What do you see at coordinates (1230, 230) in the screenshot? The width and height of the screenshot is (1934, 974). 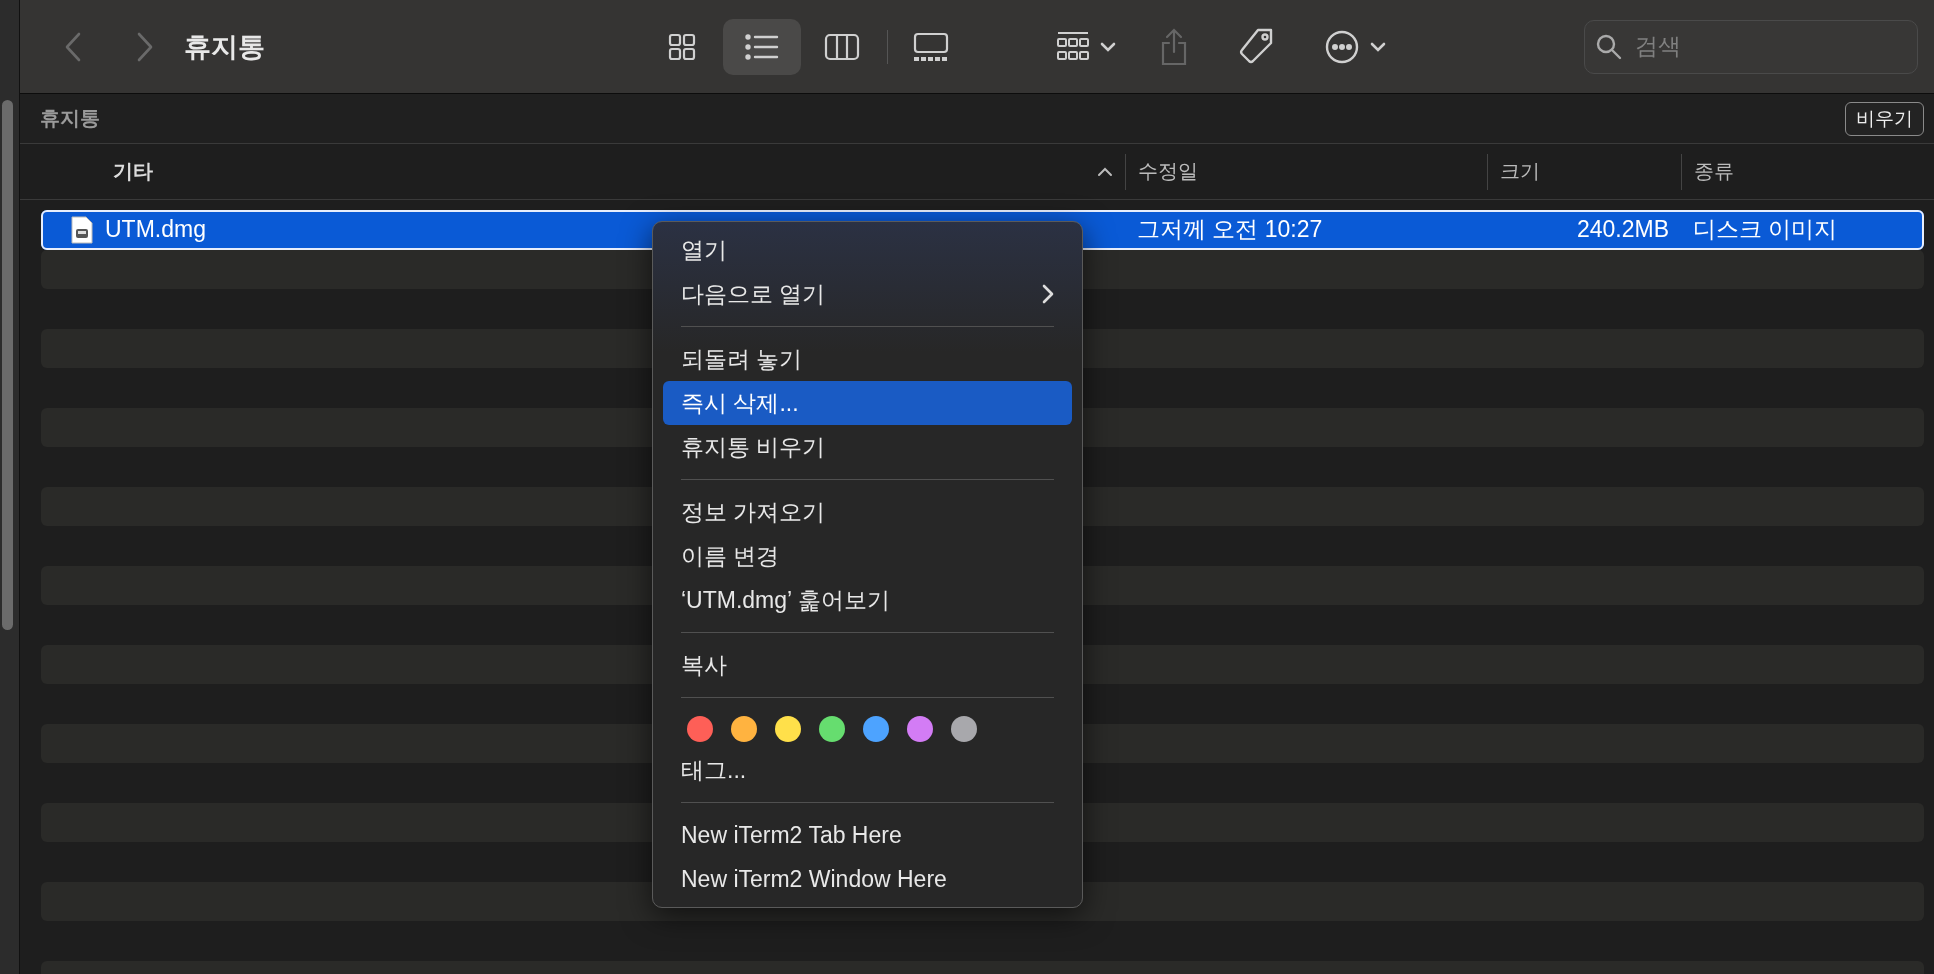 I see `modified-date: 그저께 오전 10:27` at bounding box center [1230, 230].